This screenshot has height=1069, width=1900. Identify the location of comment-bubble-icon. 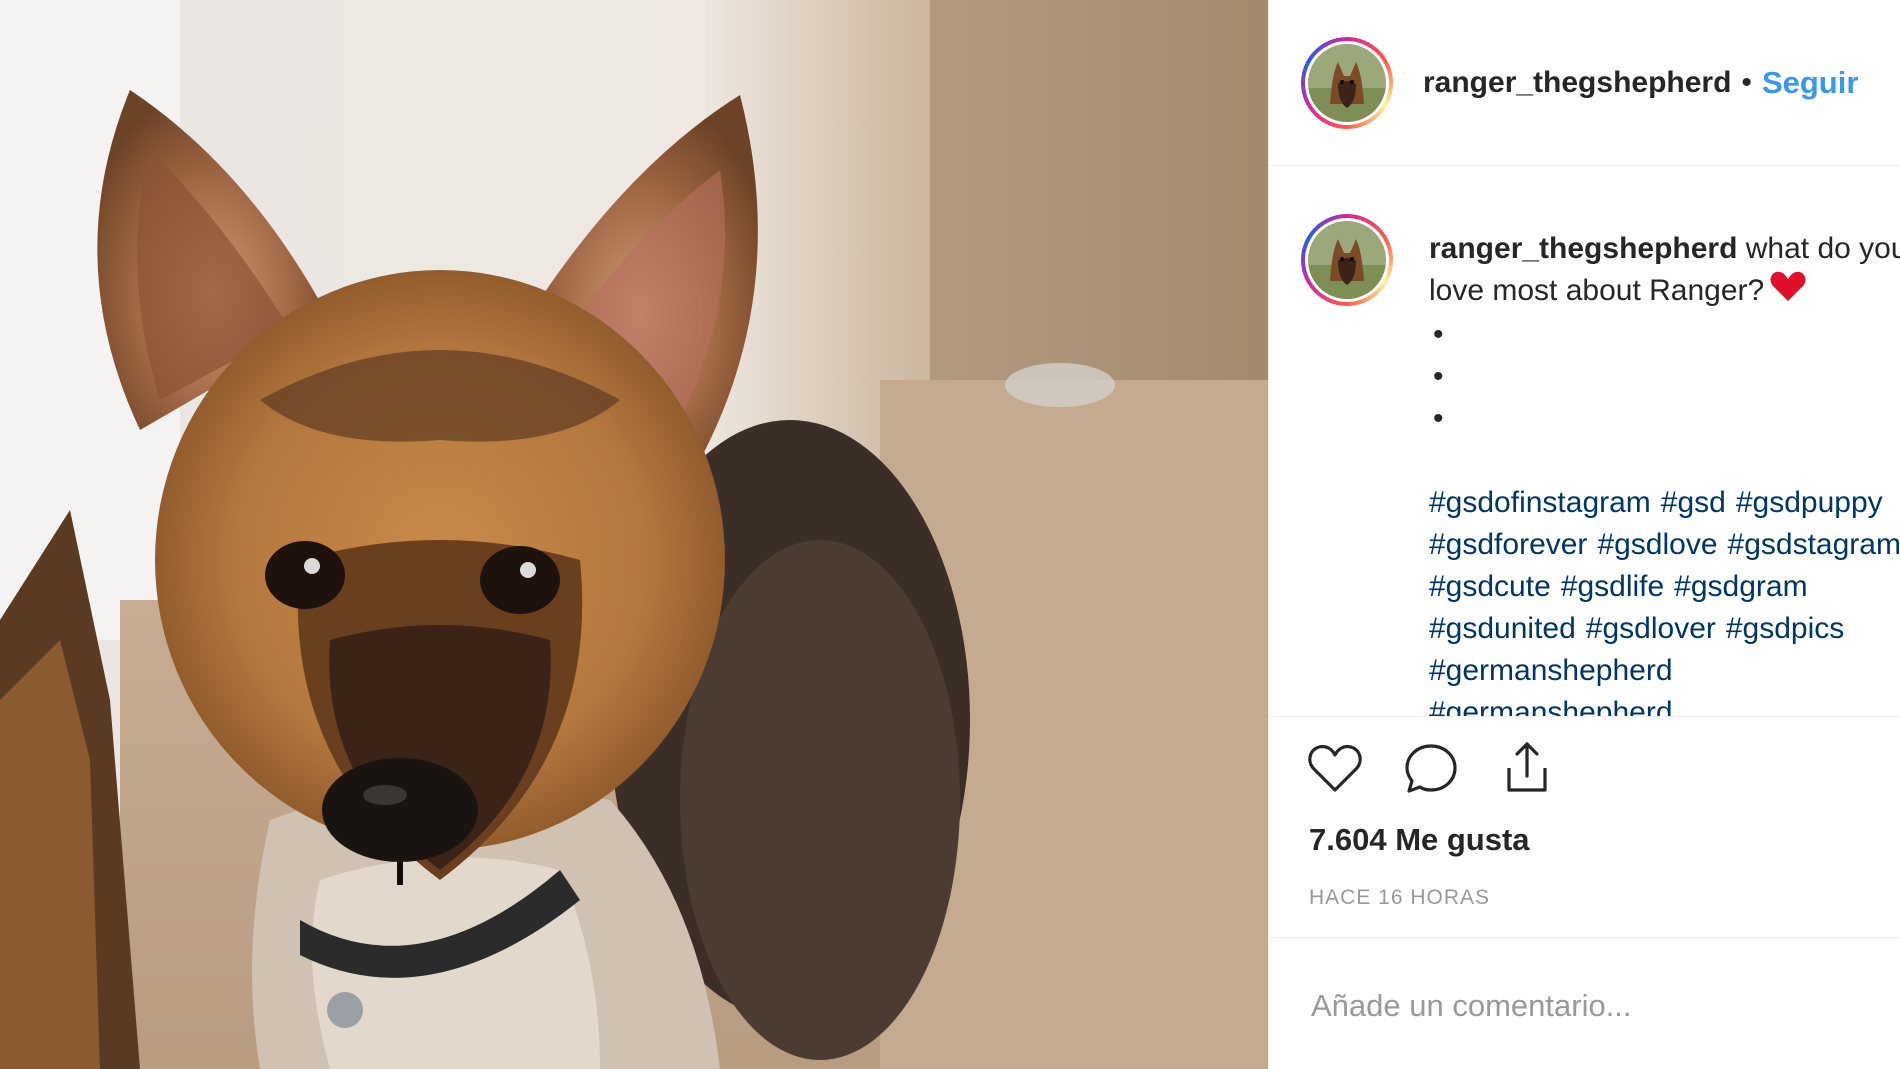
(1431, 768).